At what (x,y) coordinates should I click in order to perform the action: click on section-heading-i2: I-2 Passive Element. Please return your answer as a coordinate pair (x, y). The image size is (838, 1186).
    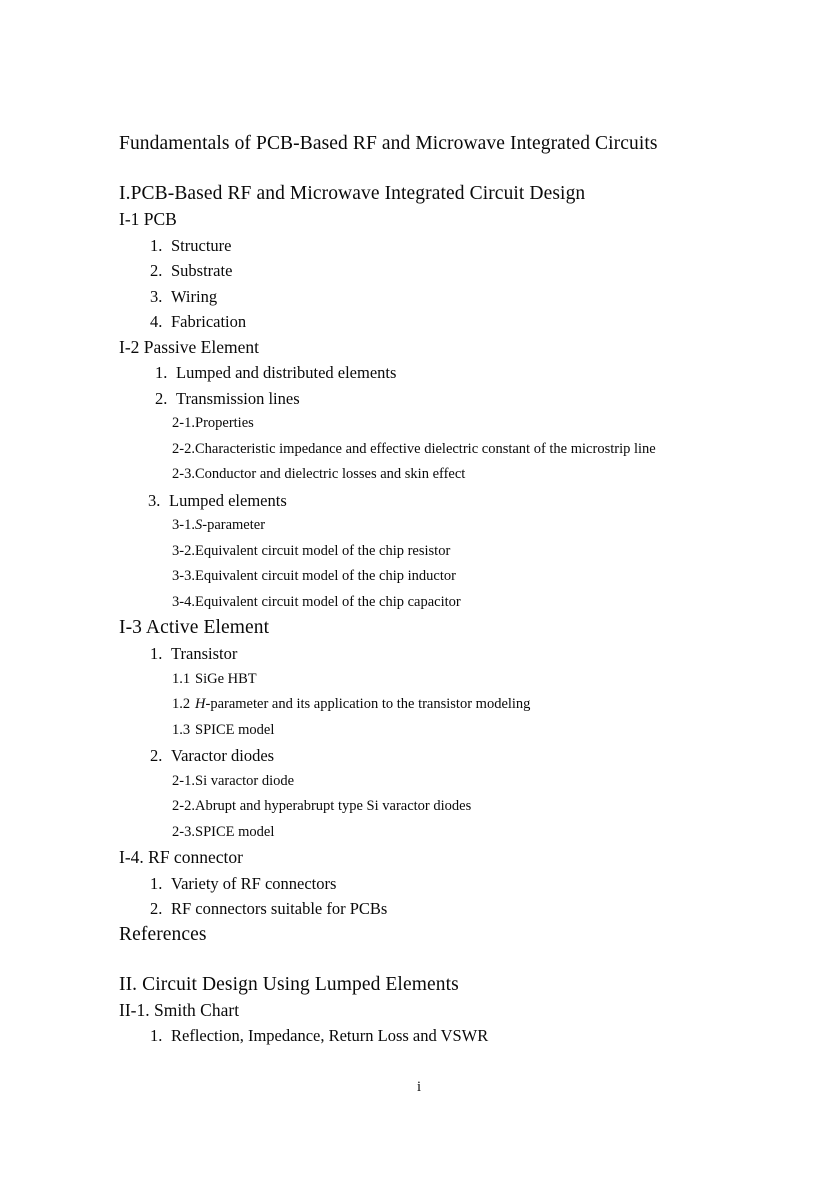
    Looking at the image, I should click on (189, 346).